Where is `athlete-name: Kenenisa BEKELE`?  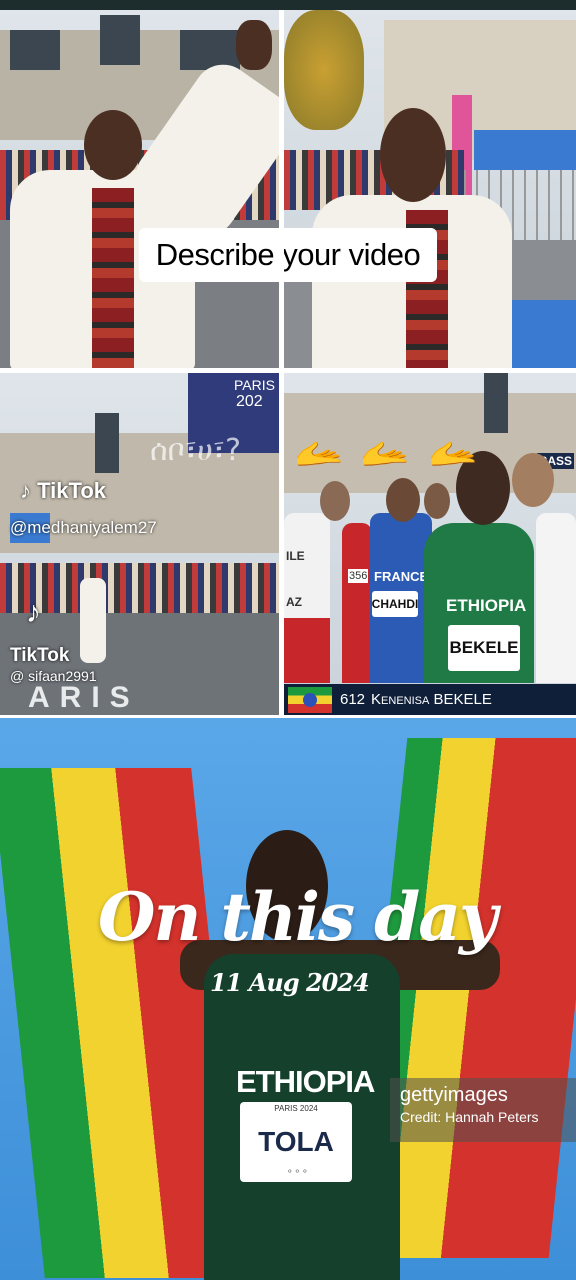 athlete-name: Kenenisa BEKELE is located at coordinates (431, 699).